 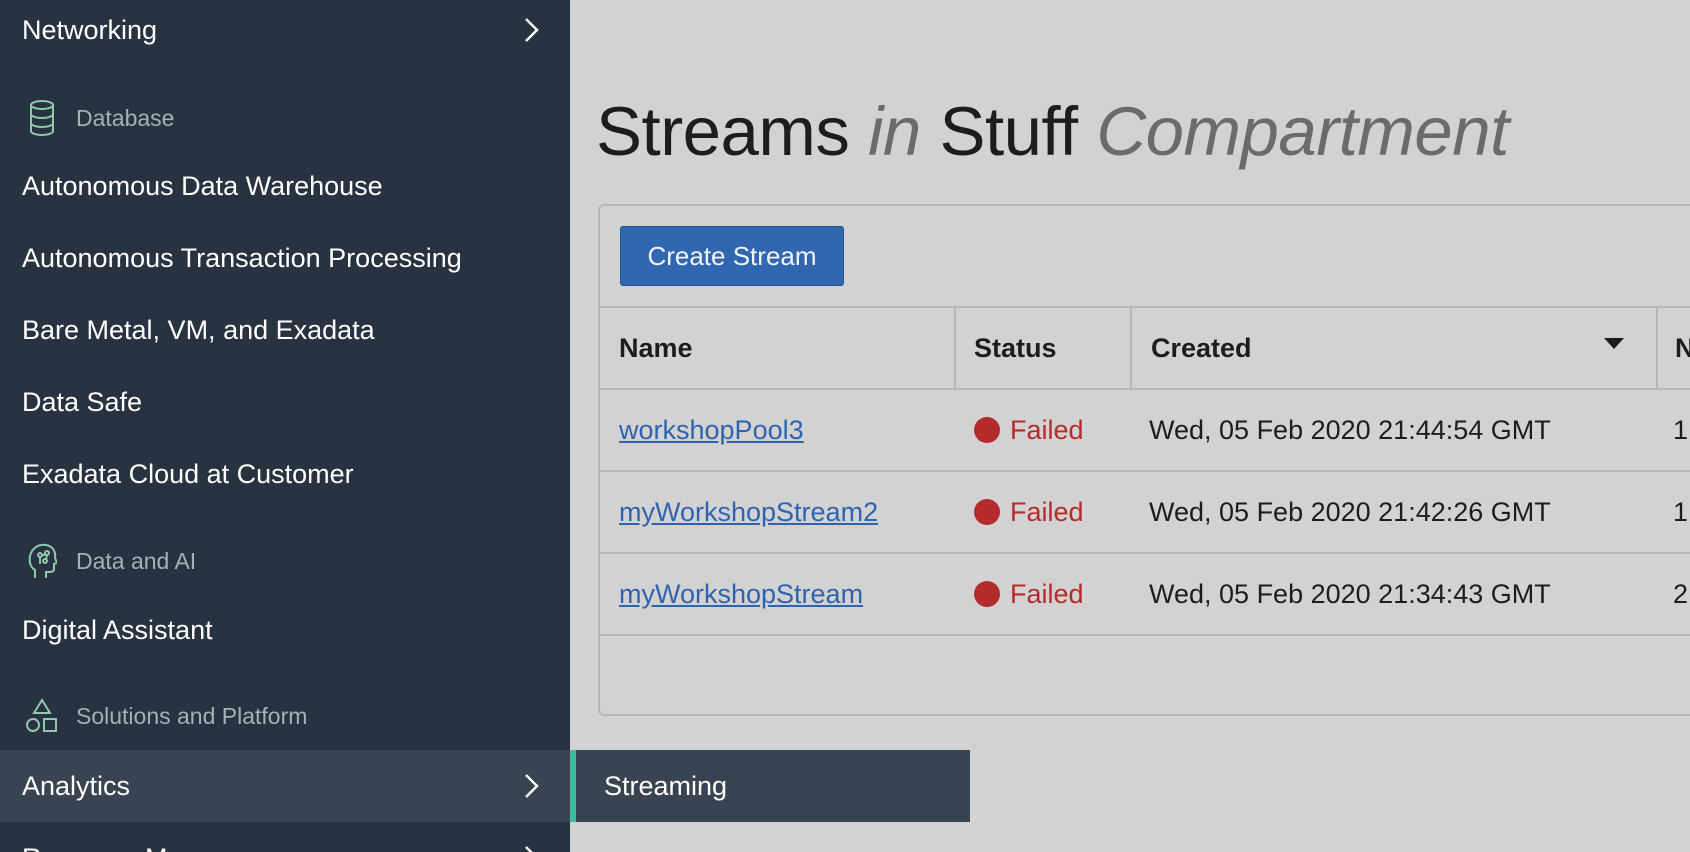 What do you see at coordinates (666, 785) in the screenshot?
I see `flyout-item-label: Streaming` at bounding box center [666, 785].